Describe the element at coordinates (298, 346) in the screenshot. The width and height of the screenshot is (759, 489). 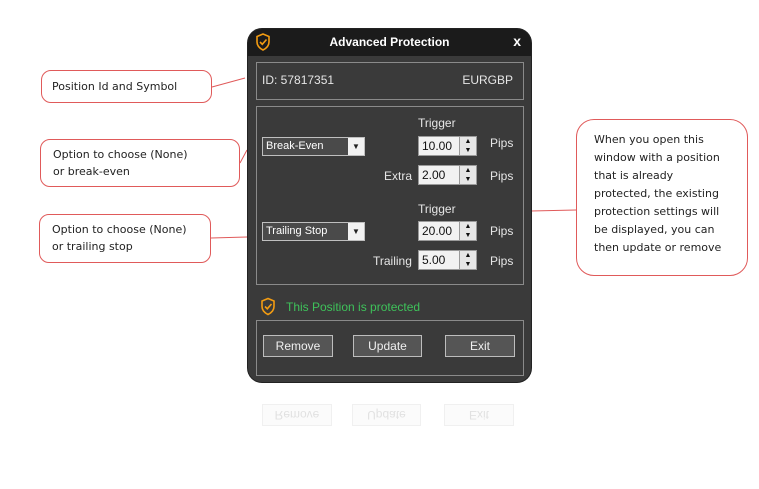
I see `remove-button: Remove` at that location.